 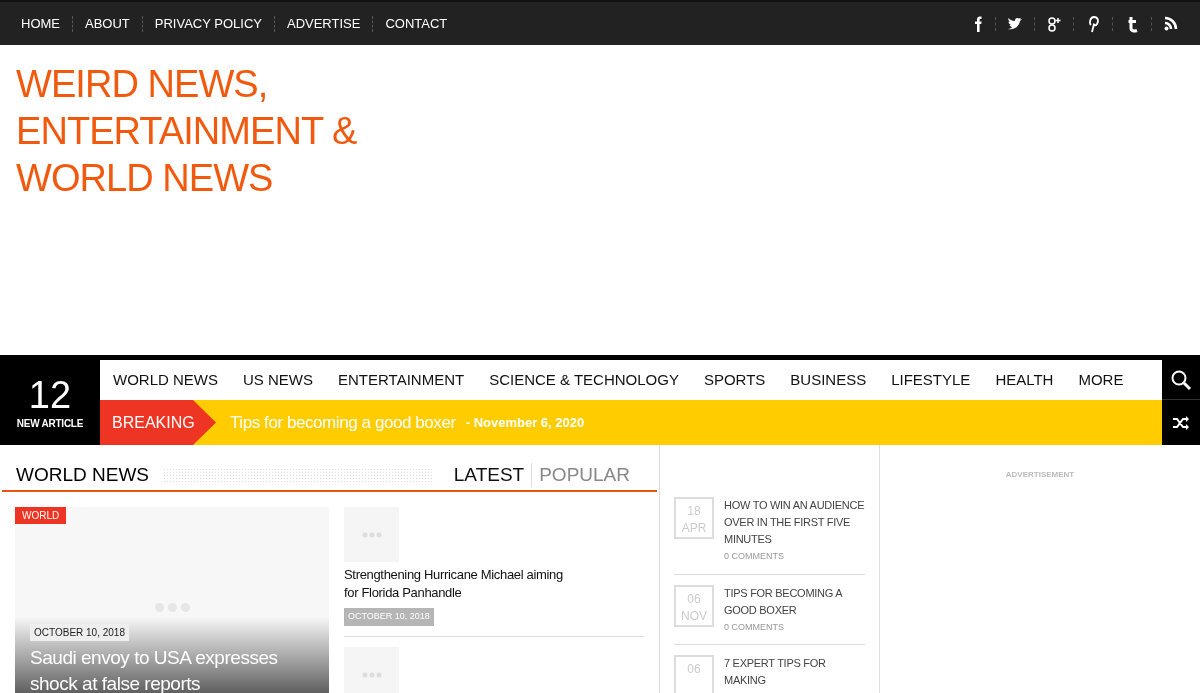 What do you see at coordinates (158, 422) in the screenshot?
I see `breaking-label: BREAKING` at bounding box center [158, 422].